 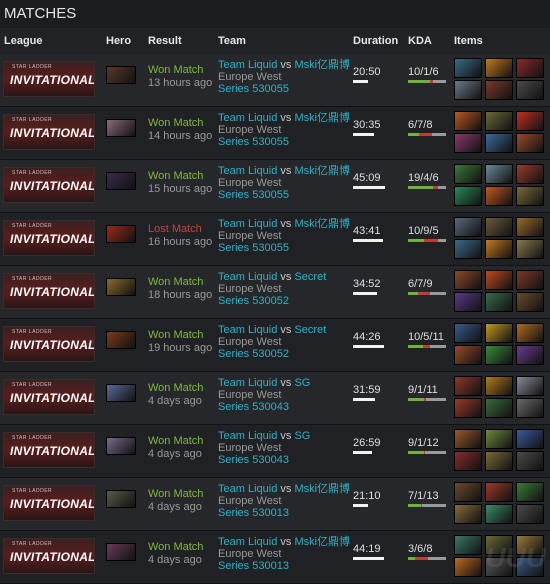 I want to click on team2-link: SG, so click(x=302, y=436).